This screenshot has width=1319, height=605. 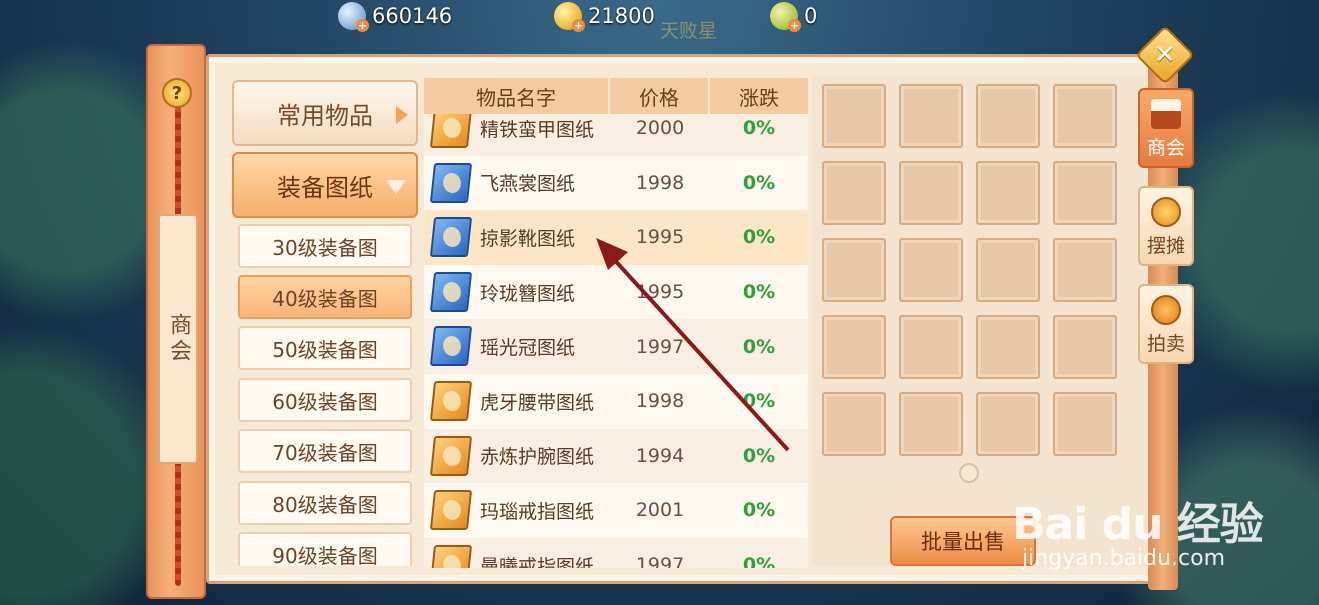 I want to click on coins-icon, so click(x=1166, y=212).